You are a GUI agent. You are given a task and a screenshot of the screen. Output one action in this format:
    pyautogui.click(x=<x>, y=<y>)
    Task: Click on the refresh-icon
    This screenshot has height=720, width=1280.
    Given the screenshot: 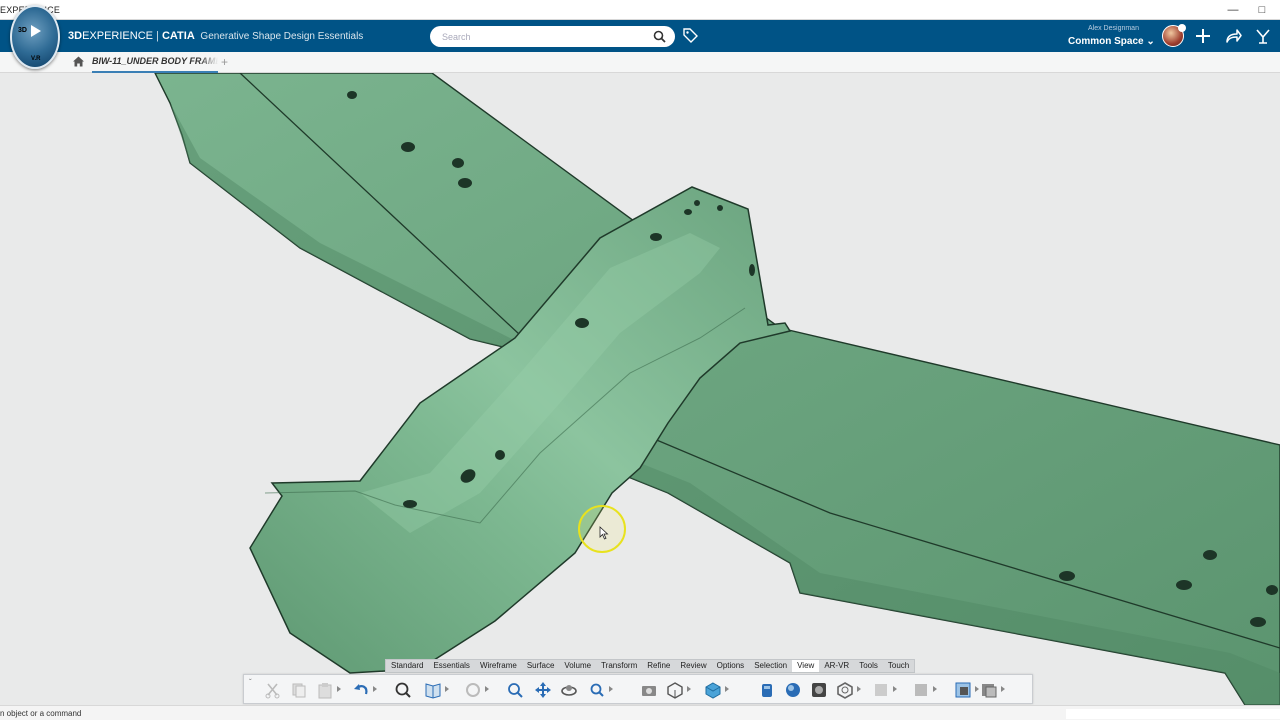 What is the action you would take?
    pyautogui.click(x=473, y=690)
    